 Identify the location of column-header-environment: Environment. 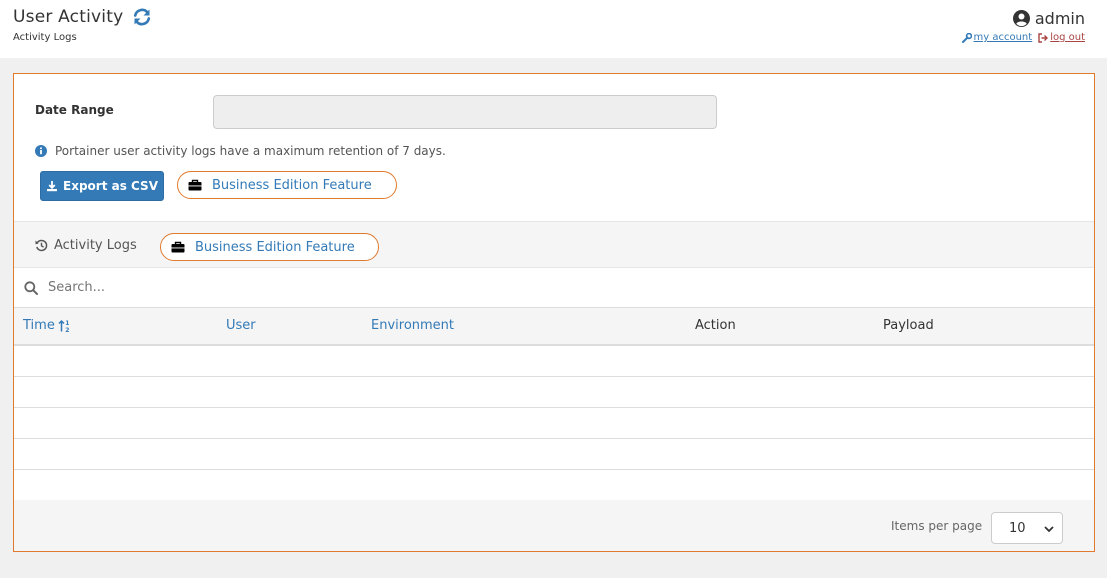
(412, 325).